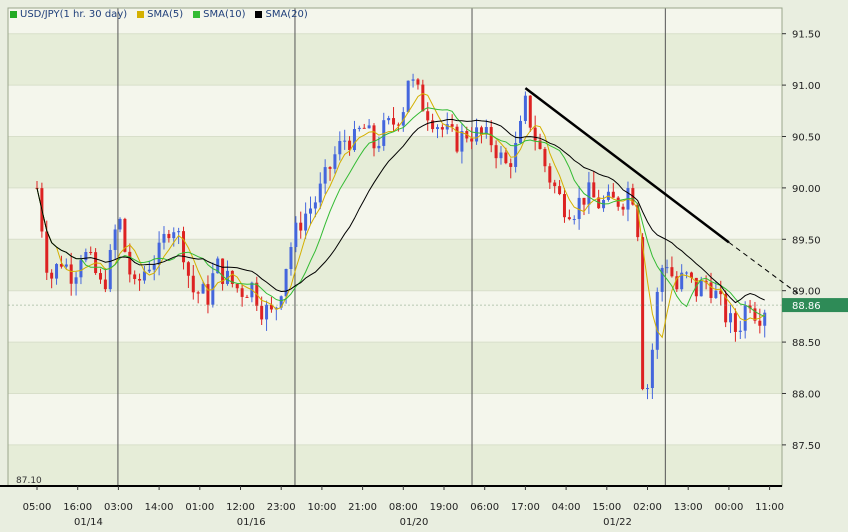 Image resolution: width=848 pixels, height=532 pixels. I want to click on x-tick-label: 02:00, so click(647, 507).